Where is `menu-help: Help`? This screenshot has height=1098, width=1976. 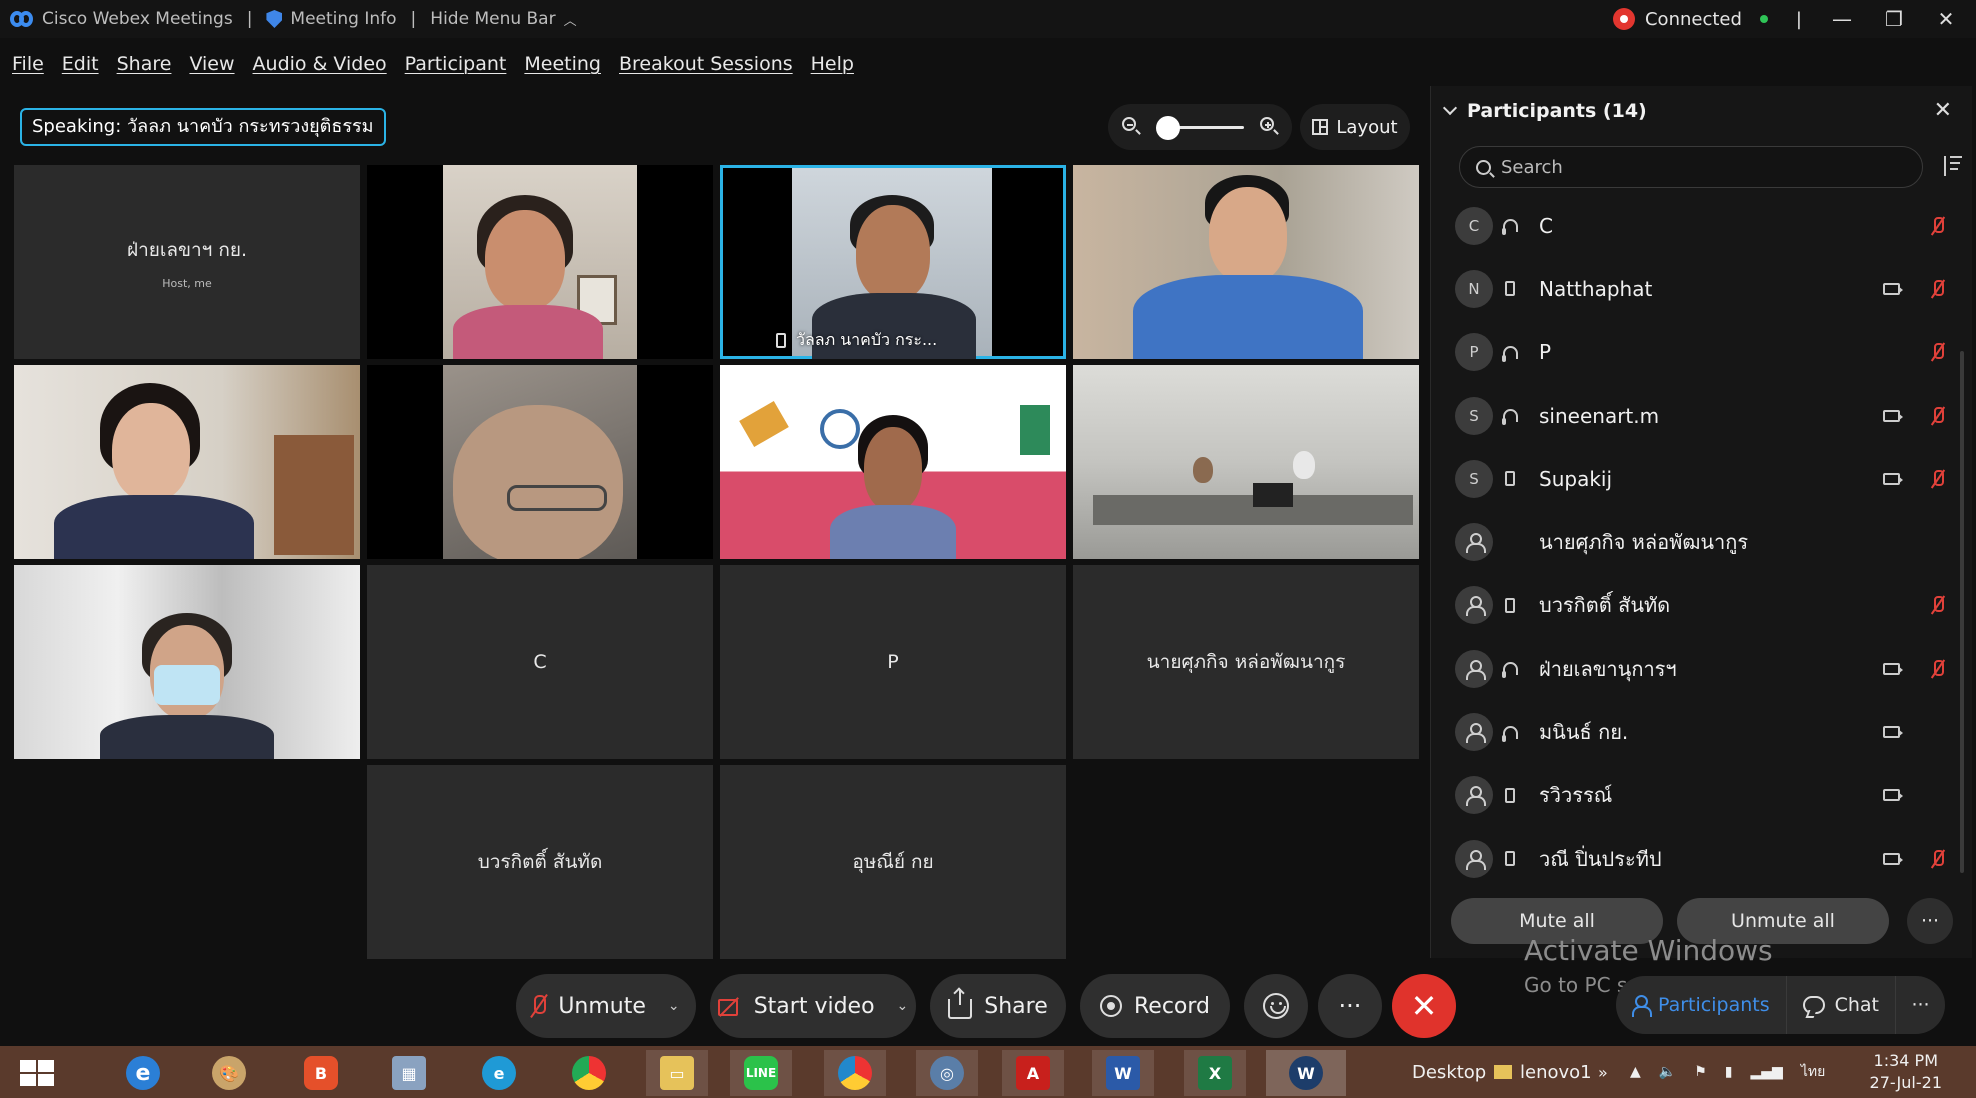
menu-help: Help is located at coordinates (832, 64).